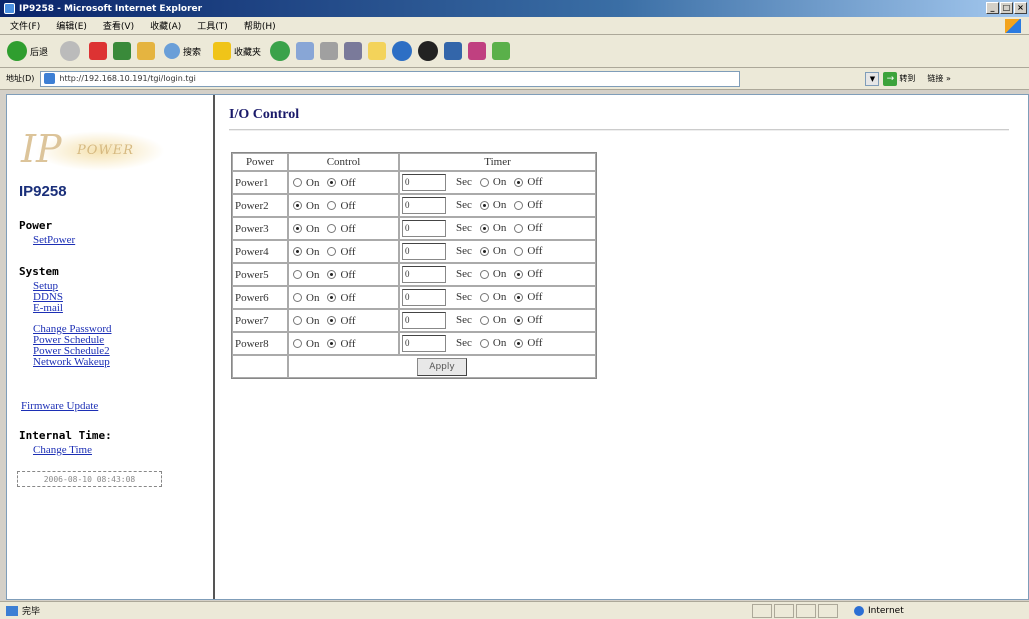 This screenshot has width=1029, height=619. I want to click on print-icon, so click(329, 51).